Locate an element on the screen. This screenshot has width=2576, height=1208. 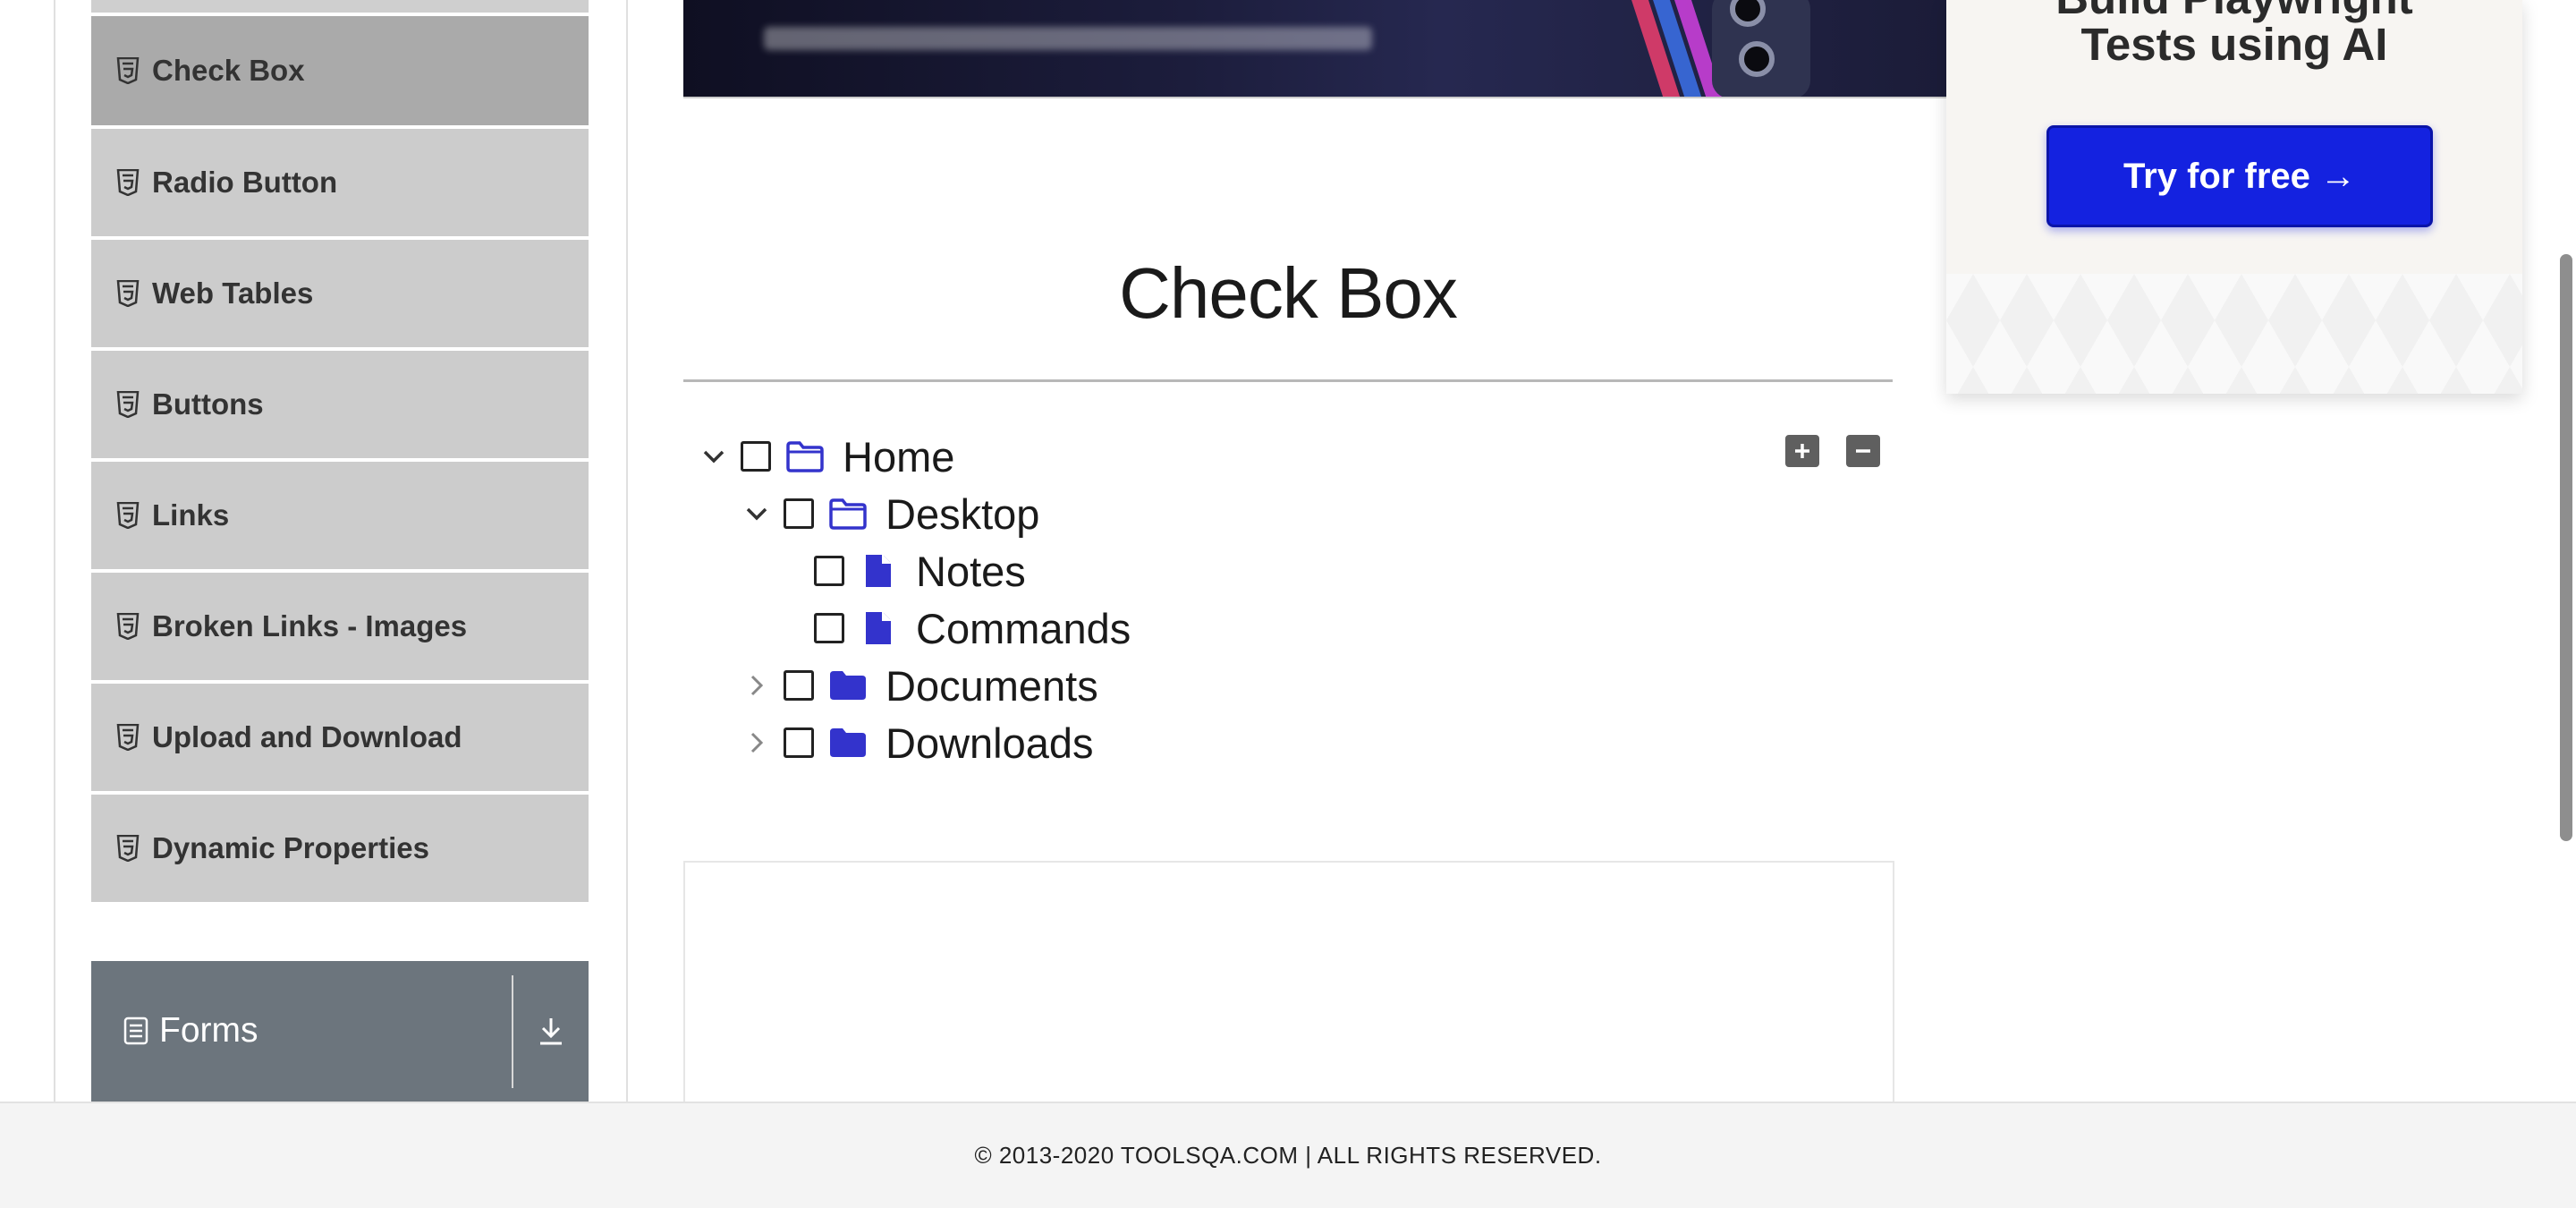
menu-item-partial is located at coordinates (340, 8).